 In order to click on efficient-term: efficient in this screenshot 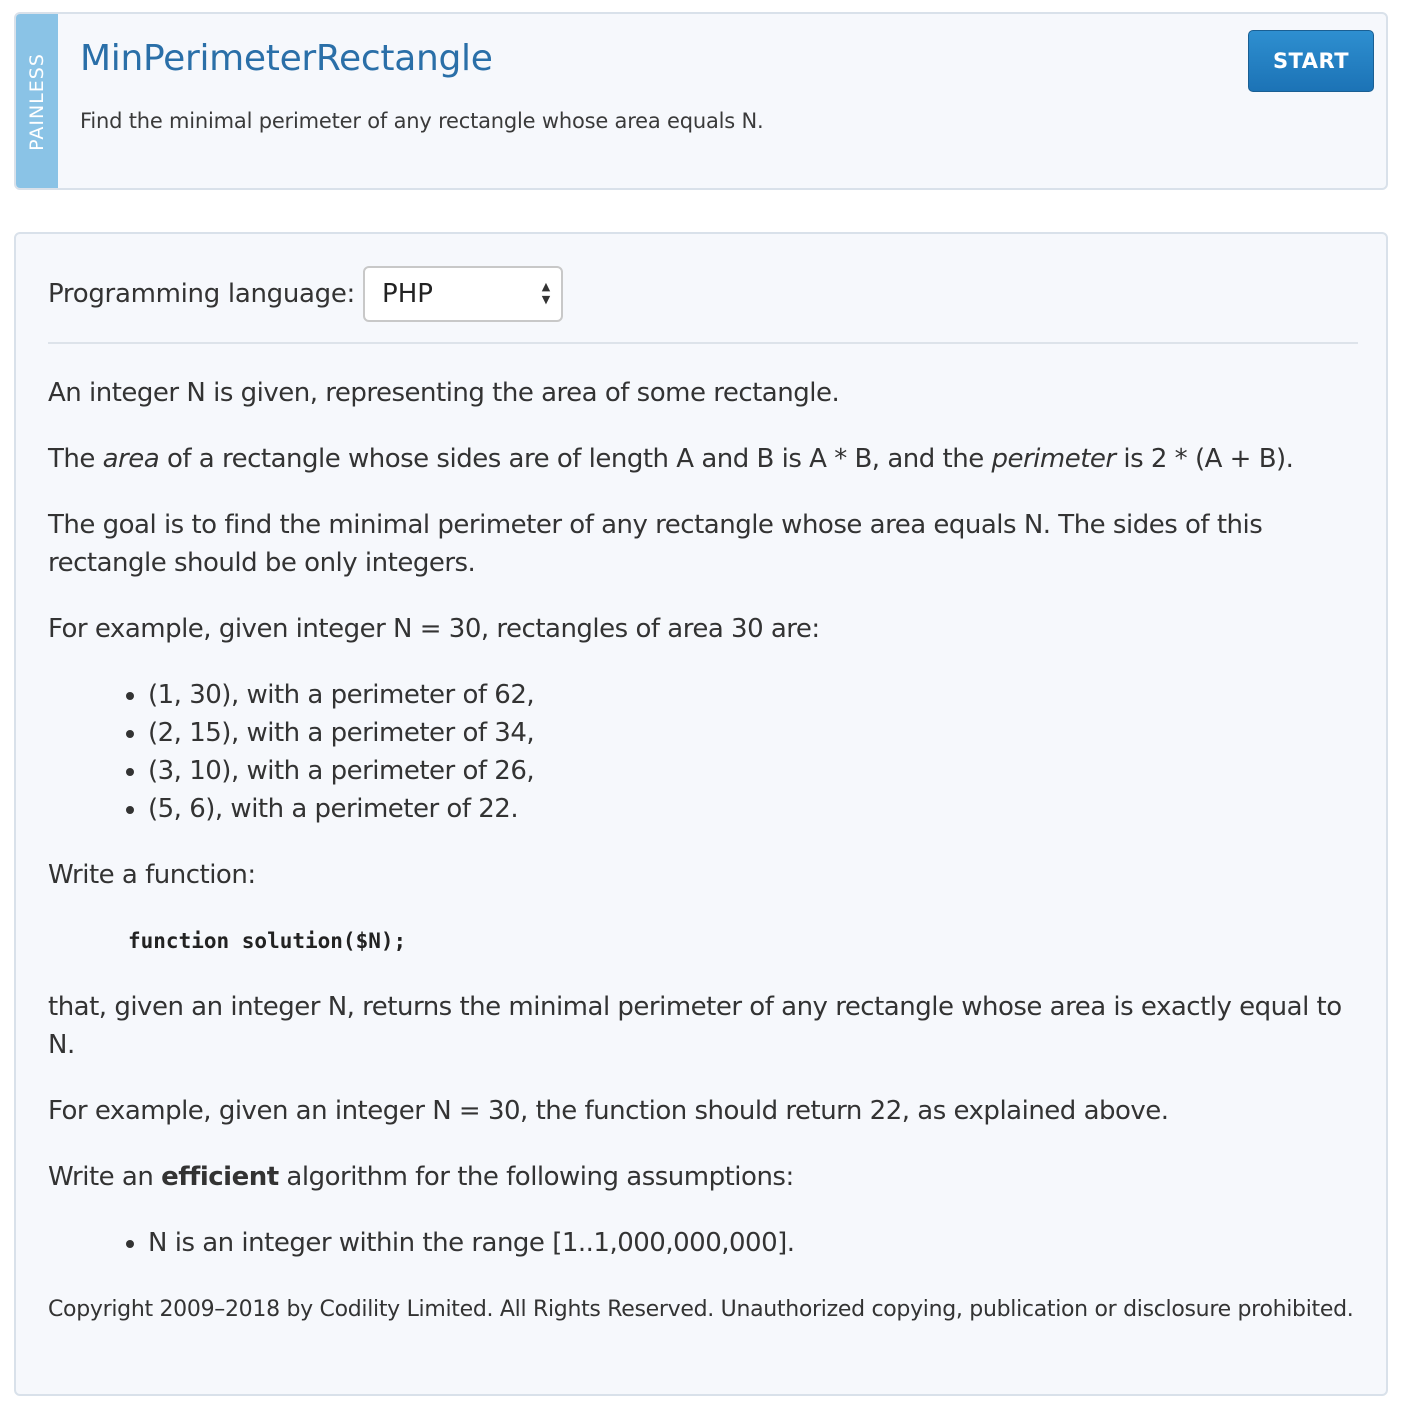, I will do `click(220, 1177)`.